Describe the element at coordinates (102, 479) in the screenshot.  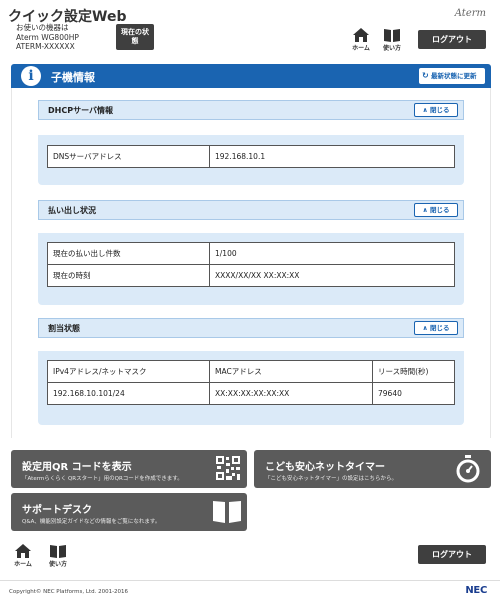
I see `qr-tile-desc: 「Atermらくらく QRスタート」用のQRコードを作成できます。` at that location.